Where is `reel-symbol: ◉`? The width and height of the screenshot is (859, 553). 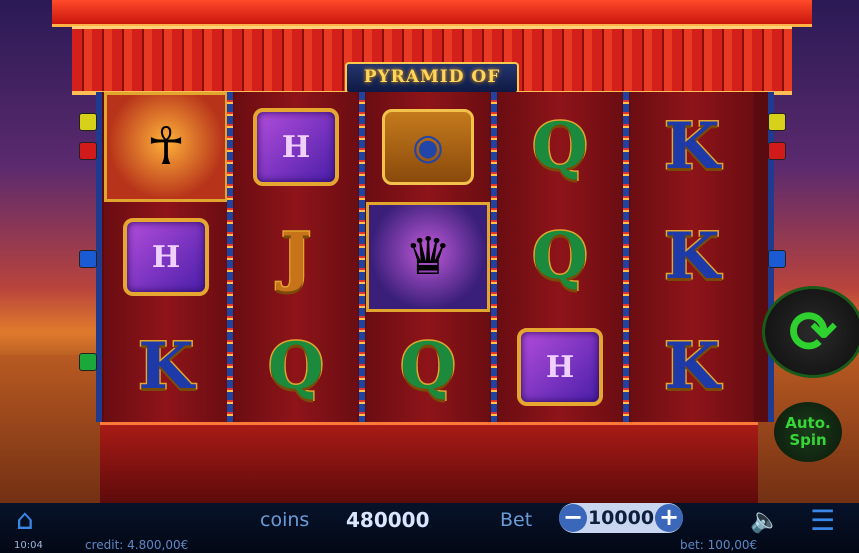
reel-symbol: ◉ is located at coordinates (428, 147).